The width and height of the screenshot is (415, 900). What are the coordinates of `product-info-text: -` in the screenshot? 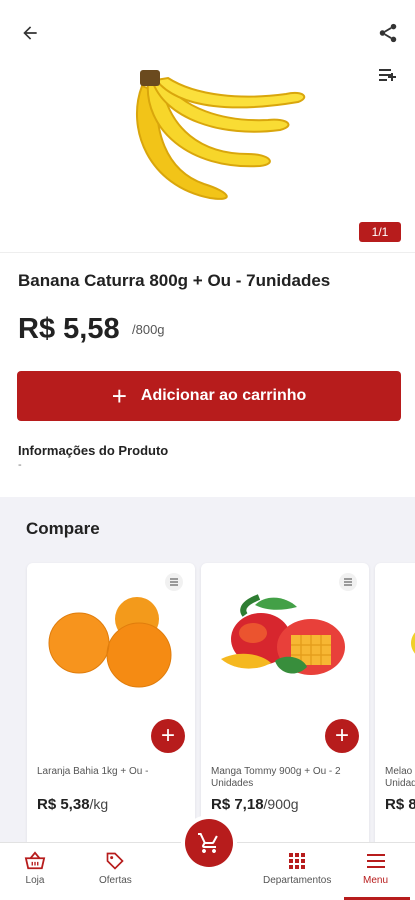 It's located at (20, 465).